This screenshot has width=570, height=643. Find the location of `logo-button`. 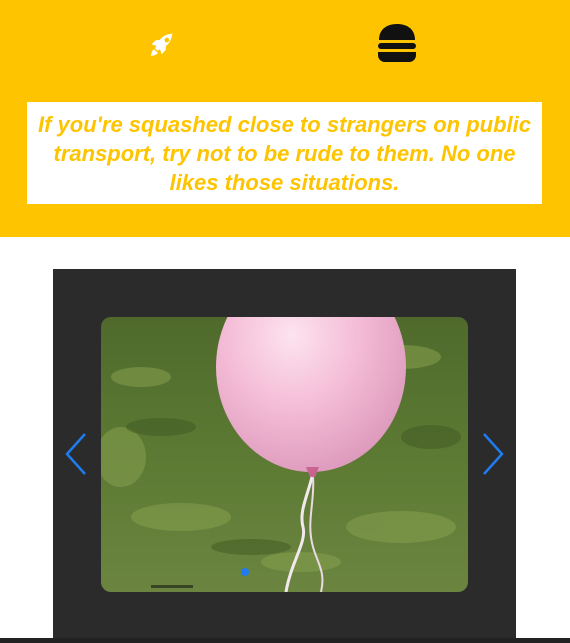

logo-button is located at coordinates (162, 45).